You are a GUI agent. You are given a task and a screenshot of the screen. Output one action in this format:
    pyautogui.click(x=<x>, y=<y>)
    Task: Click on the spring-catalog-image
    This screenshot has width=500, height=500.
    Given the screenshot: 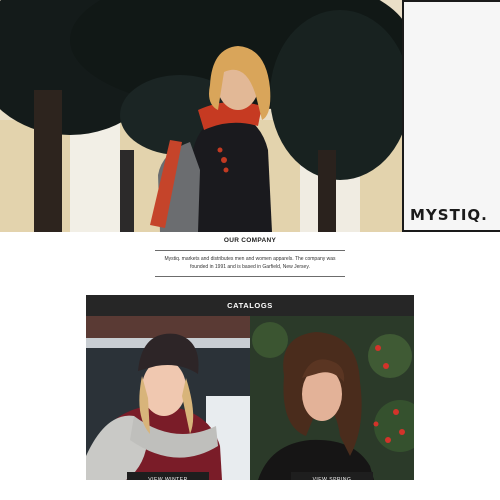 What is the action you would take?
    pyautogui.click(x=332, y=398)
    